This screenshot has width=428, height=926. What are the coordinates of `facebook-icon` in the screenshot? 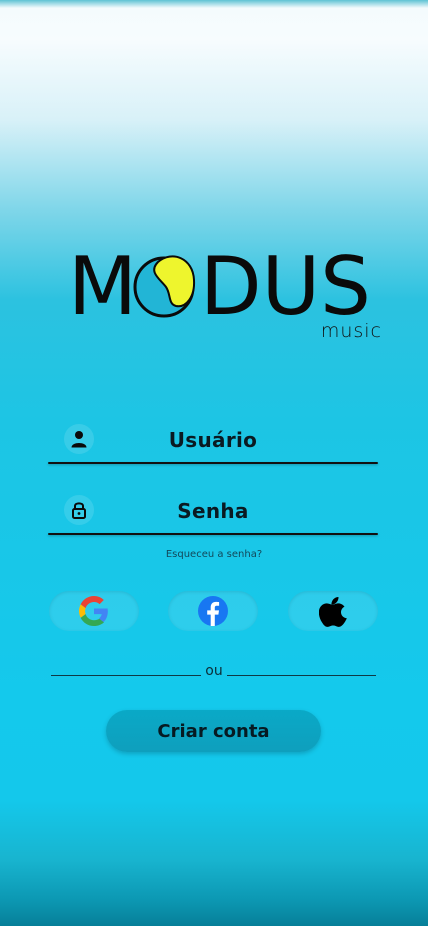 It's located at (213, 611).